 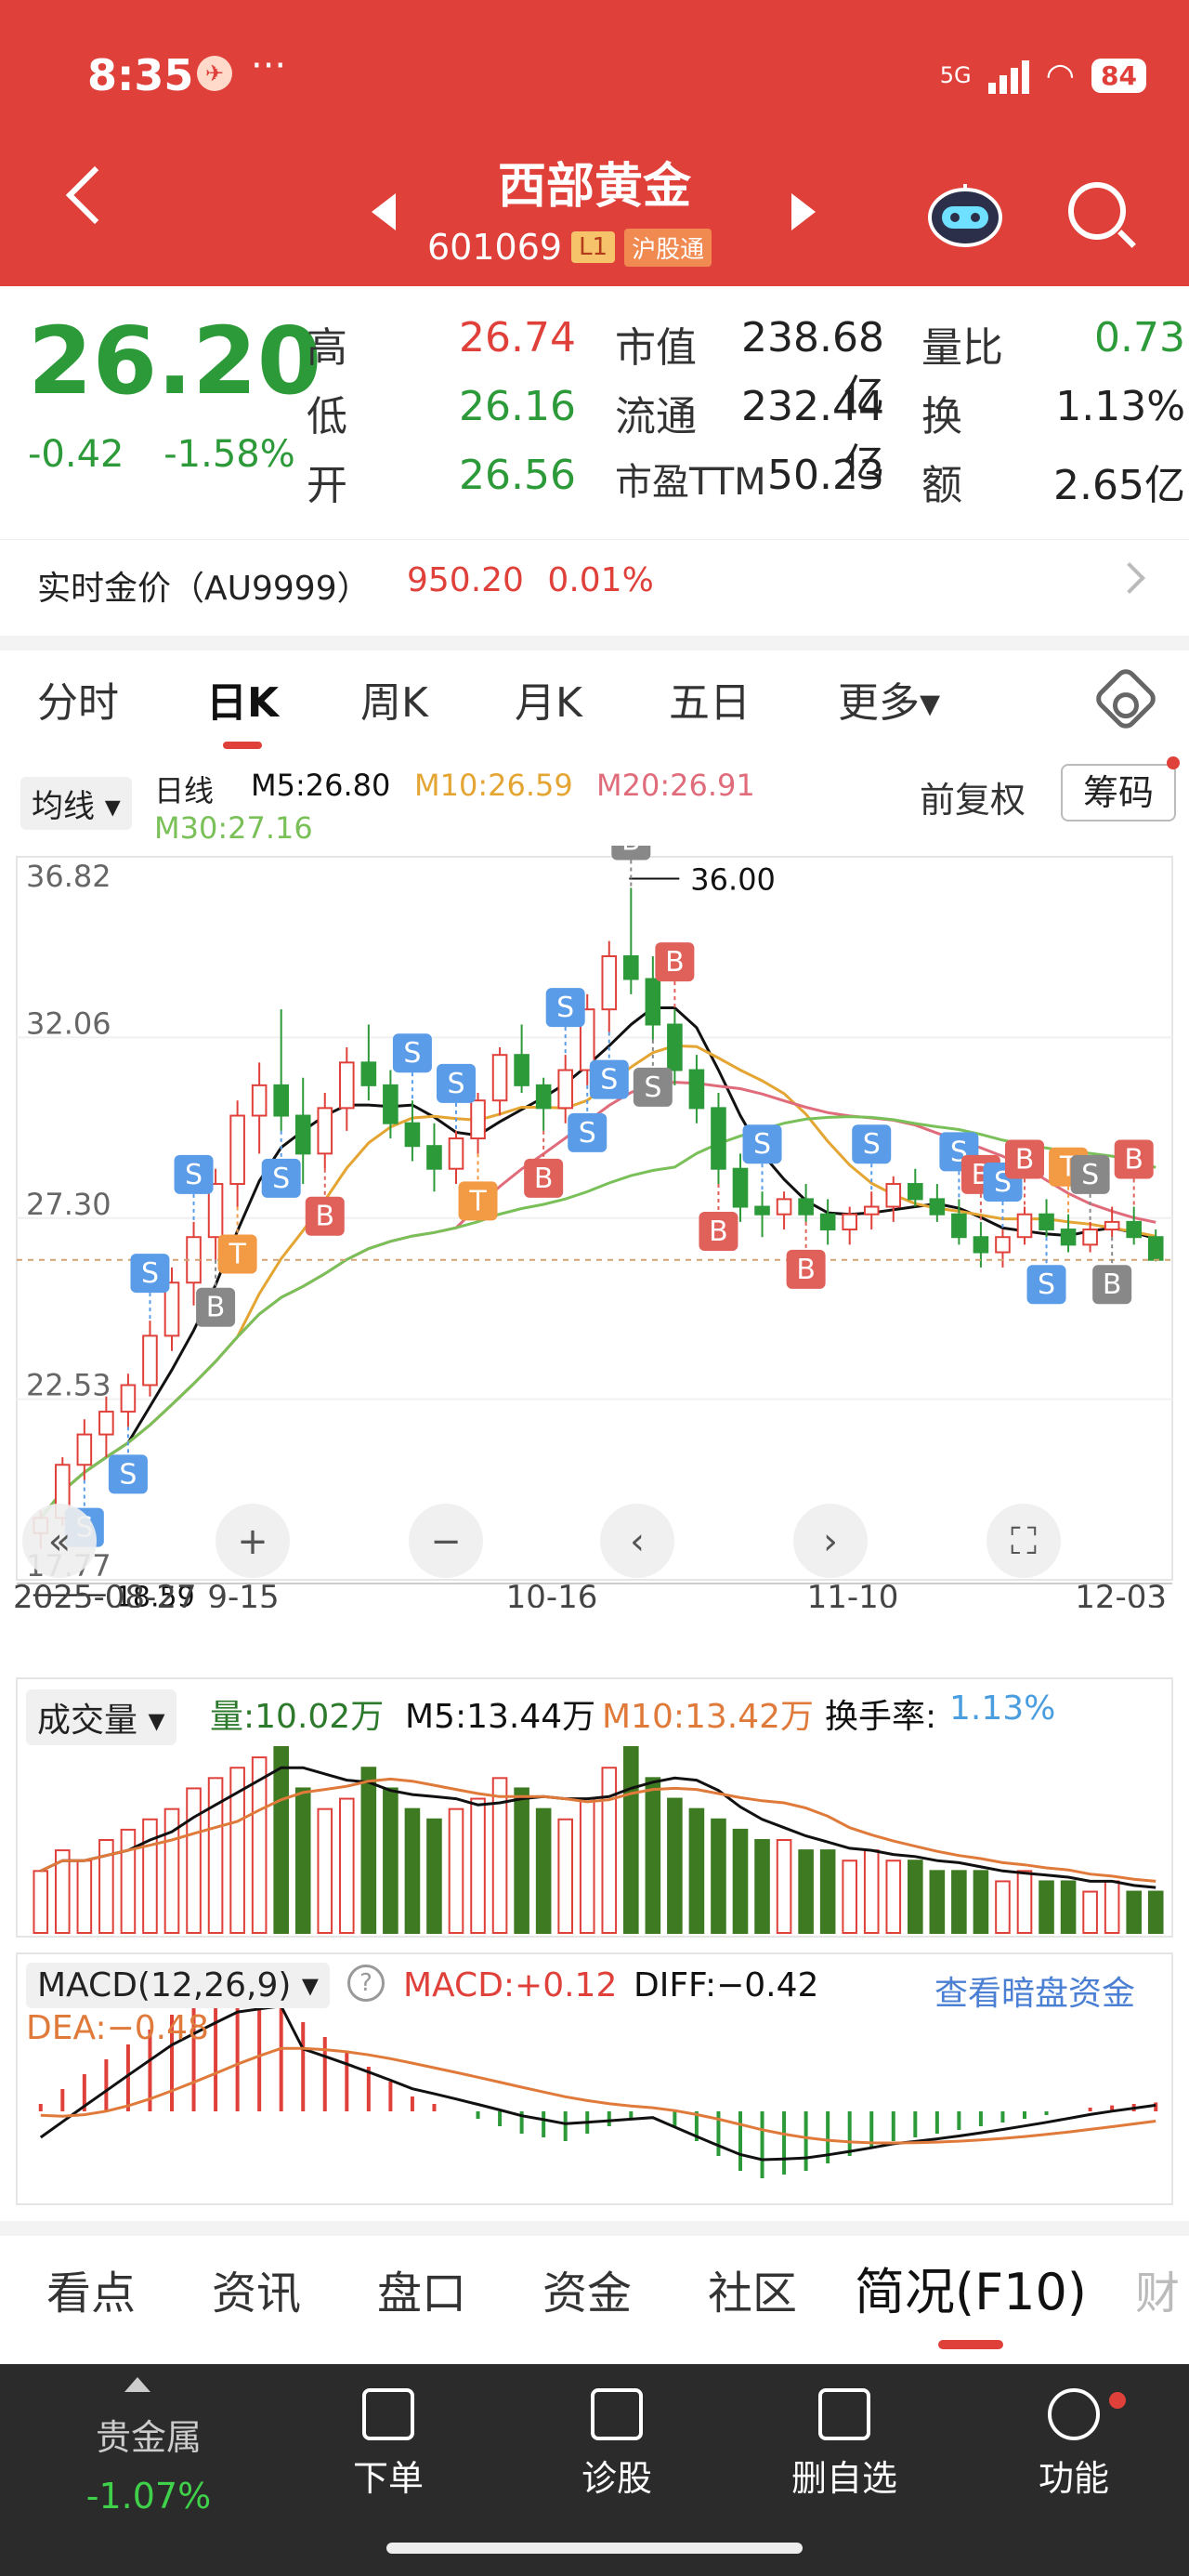 I want to click on home-indicator, so click(x=594, y=2548).